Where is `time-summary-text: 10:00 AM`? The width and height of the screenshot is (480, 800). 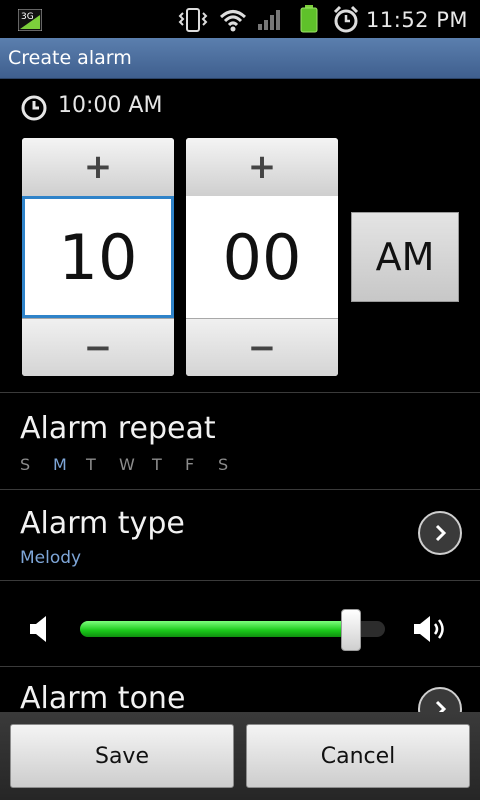
time-summary-text: 10:00 AM is located at coordinates (110, 105).